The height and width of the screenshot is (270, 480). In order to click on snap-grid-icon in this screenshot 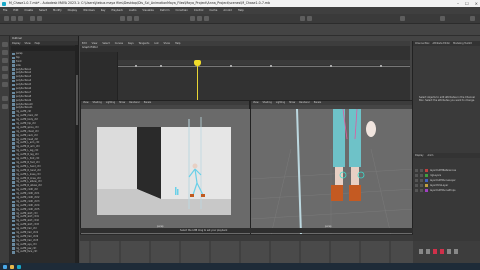, I will do `click(192, 18)`.